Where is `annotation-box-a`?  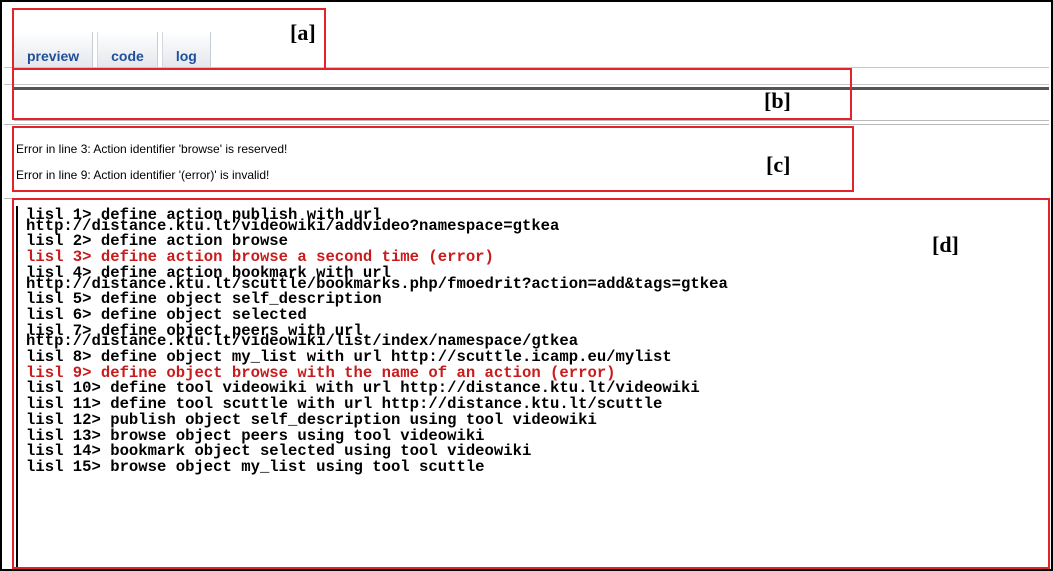 annotation-box-a is located at coordinates (169, 39).